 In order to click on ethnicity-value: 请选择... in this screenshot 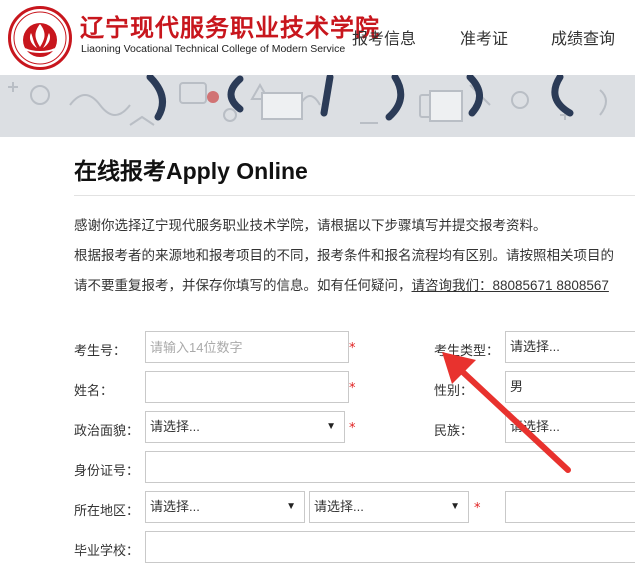, I will do `click(535, 426)`.